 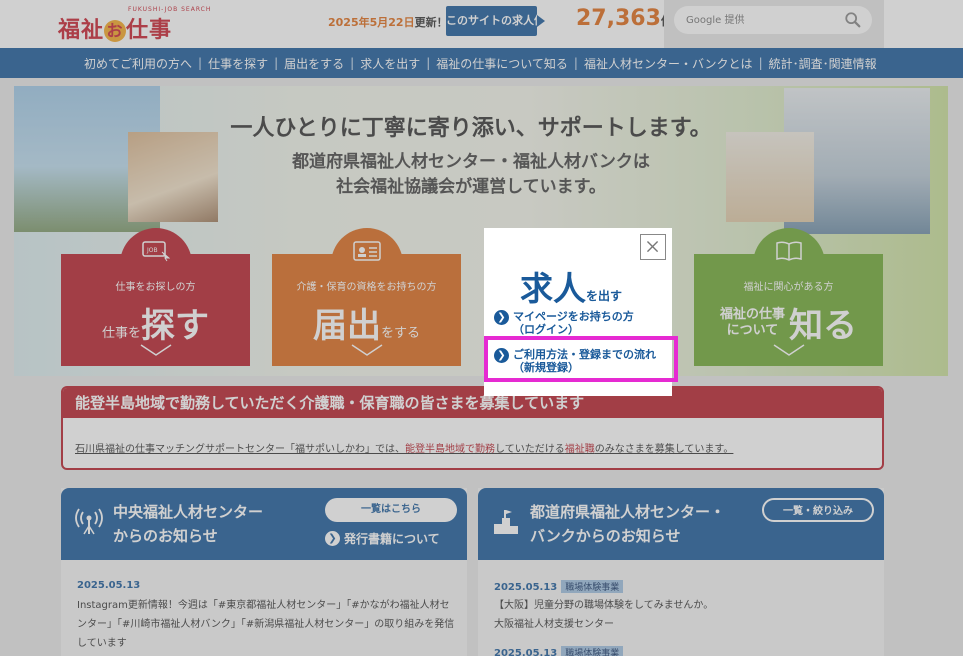 What do you see at coordinates (152, 250) in the screenshot?
I see `job-badge-text: JOB` at bounding box center [152, 250].